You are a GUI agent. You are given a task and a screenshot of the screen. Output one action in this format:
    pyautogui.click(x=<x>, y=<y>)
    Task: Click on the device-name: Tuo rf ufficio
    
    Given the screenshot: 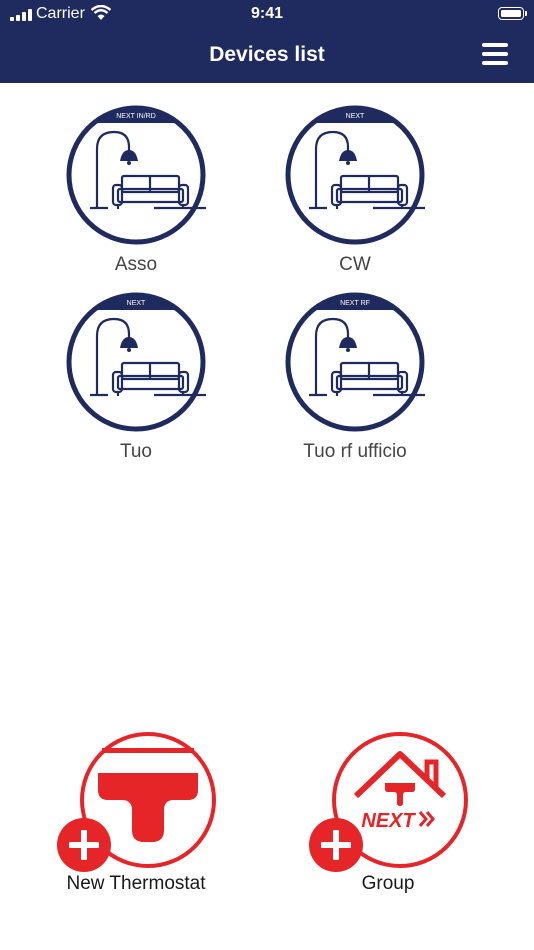 What is the action you would take?
    pyautogui.click(x=355, y=451)
    